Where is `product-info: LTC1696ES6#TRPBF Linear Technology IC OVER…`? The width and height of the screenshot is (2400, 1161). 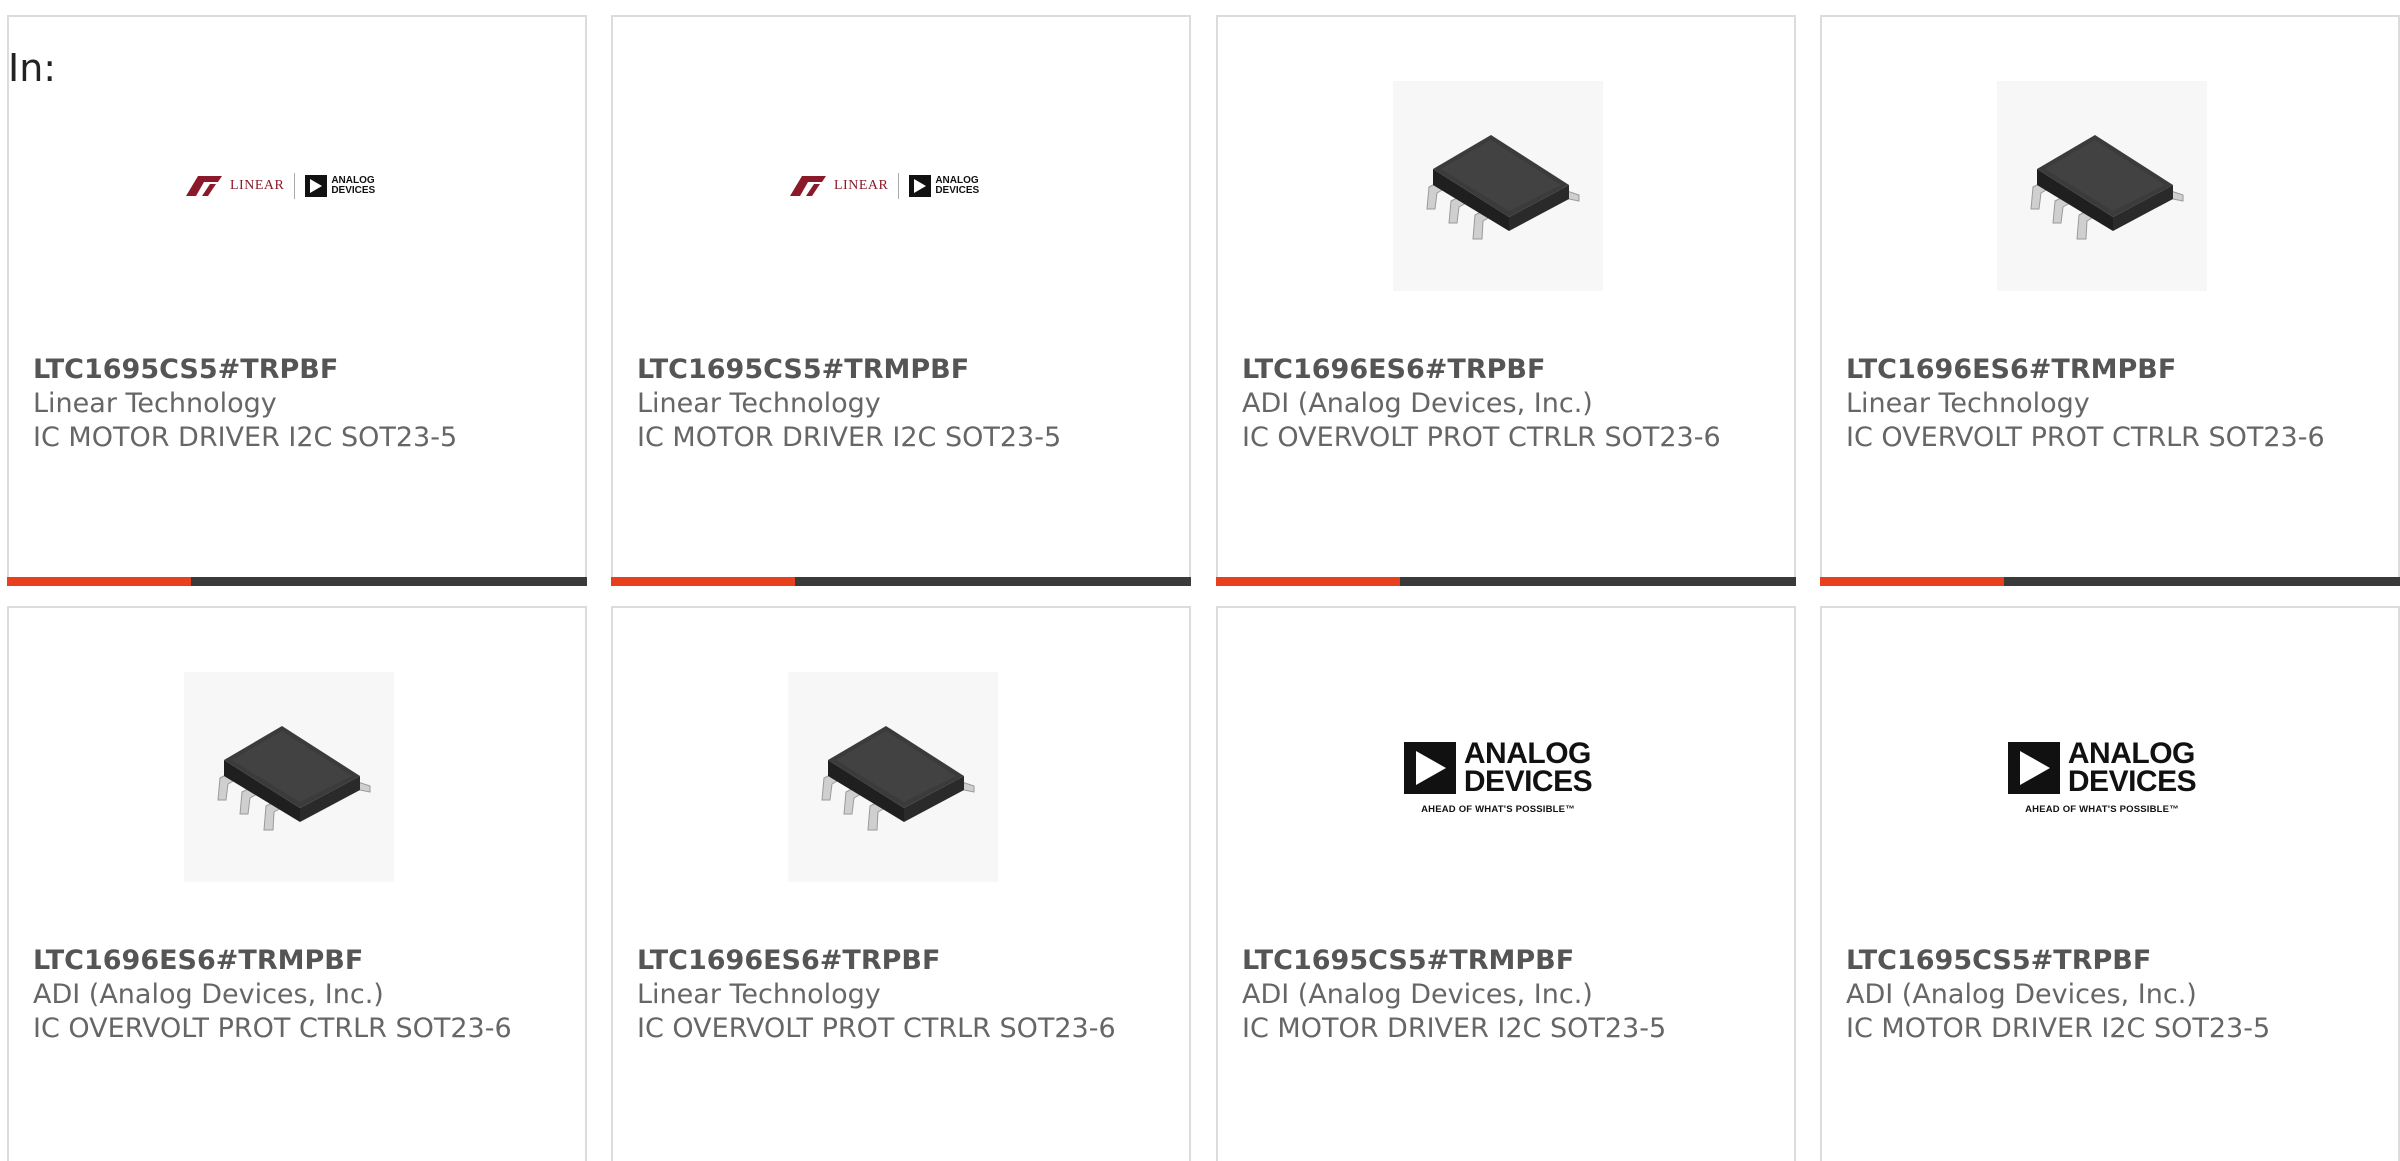 product-info: LTC1696ES6#TRPBF Linear Technology IC OVER… is located at coordinates (902, 995).